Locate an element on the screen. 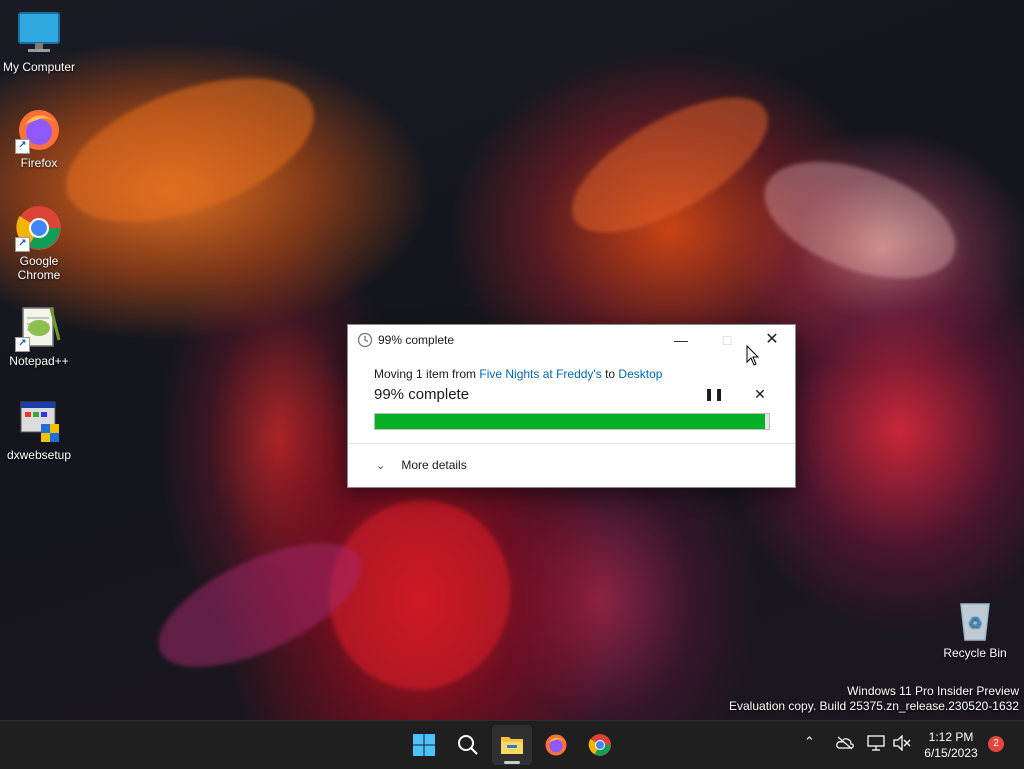 The image size is (1024, 769). firefox-icon: ↗ is located at coordinates (39, 130).